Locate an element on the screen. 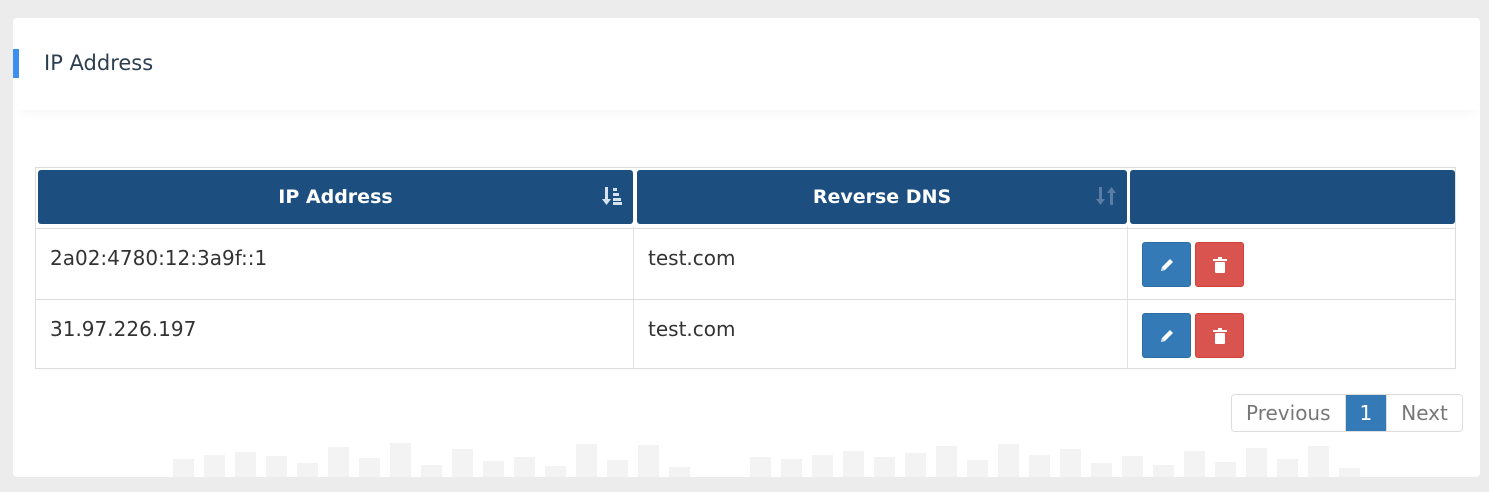 The image size is (1489, 492). sort-both-icon is located at coordinates (1106, 196).